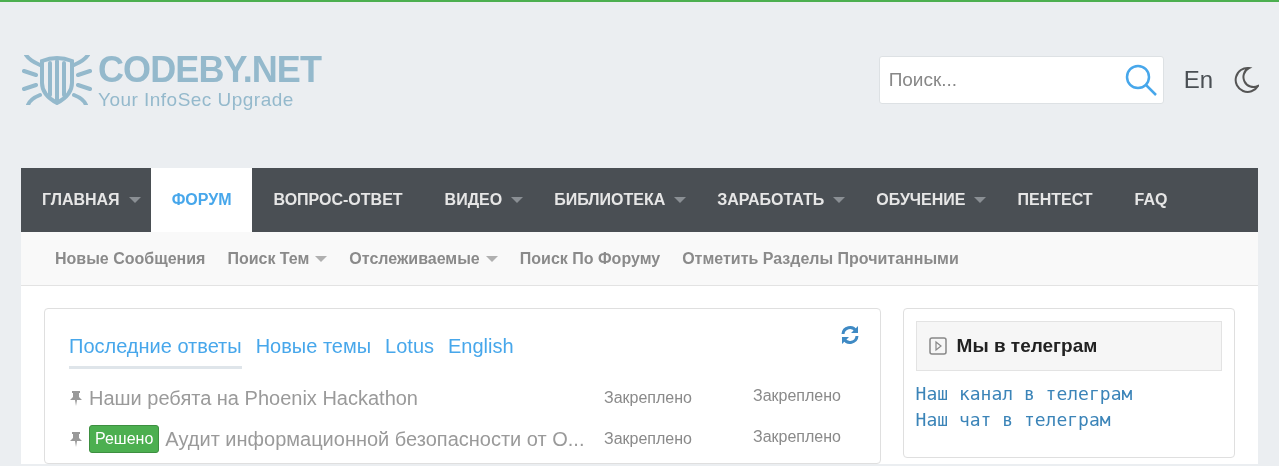 Image resolution: width=1279 pixels, height=466 pixels. Describe the element at coordinates (338, 200) in the screenshot. I see `nav-tab: ВОПРОС-ОТВЕТ` at that location.